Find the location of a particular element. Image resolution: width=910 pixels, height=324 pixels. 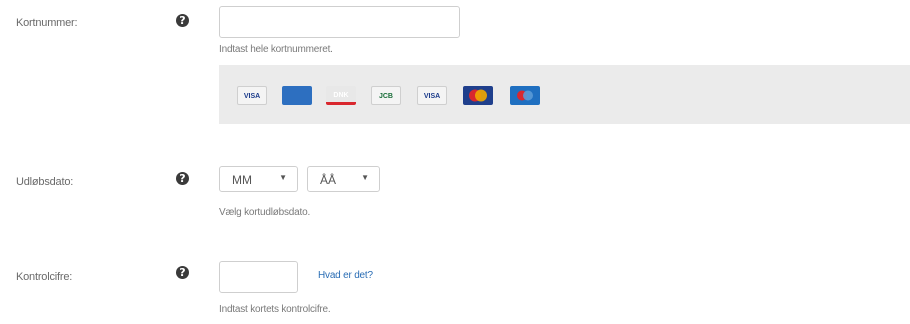

mastercard-card-icon is located at coordinates (478, 95).